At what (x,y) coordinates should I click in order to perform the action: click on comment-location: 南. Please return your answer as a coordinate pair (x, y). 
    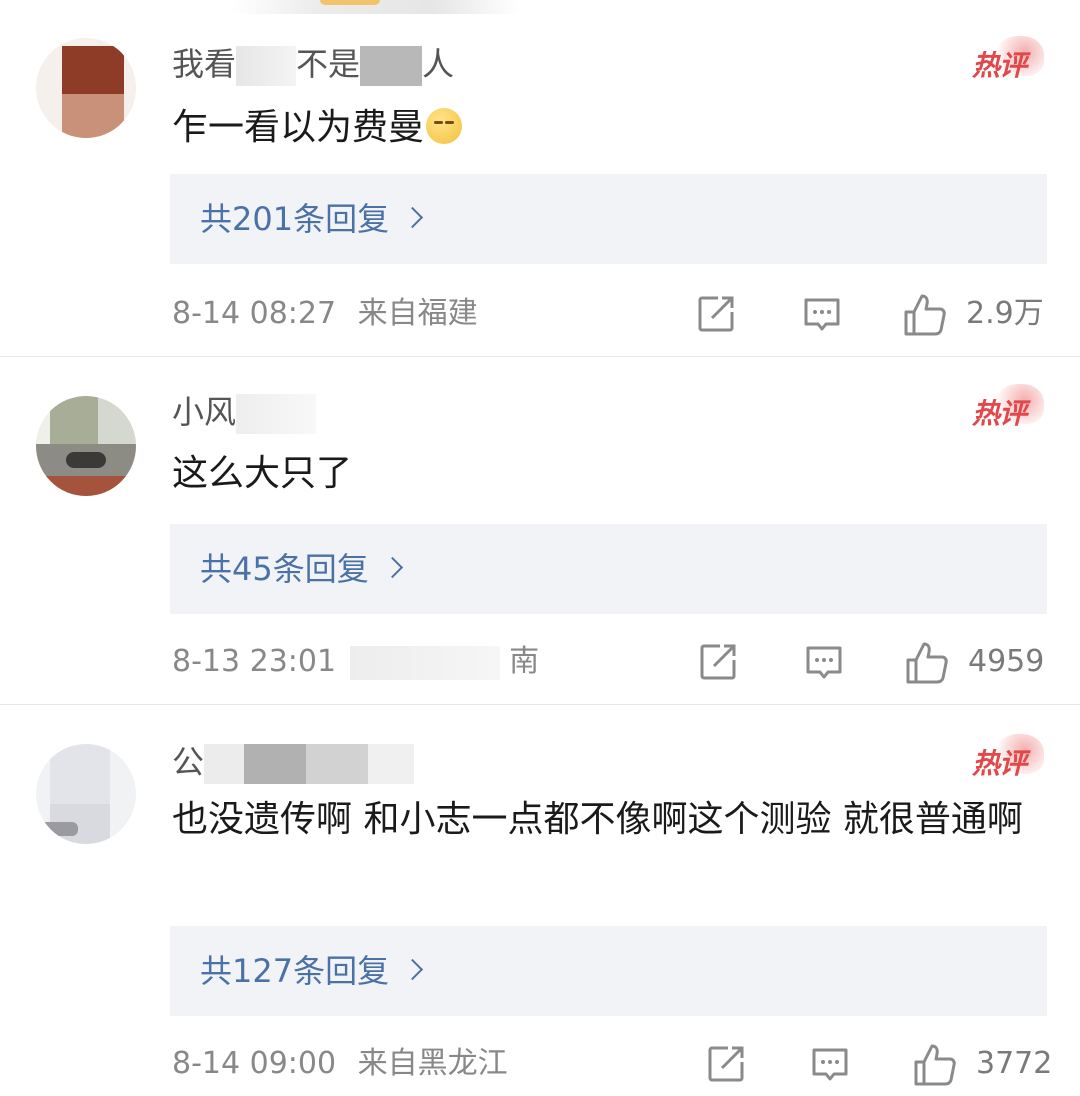
    Looking at the image, I should click on (524, 661).